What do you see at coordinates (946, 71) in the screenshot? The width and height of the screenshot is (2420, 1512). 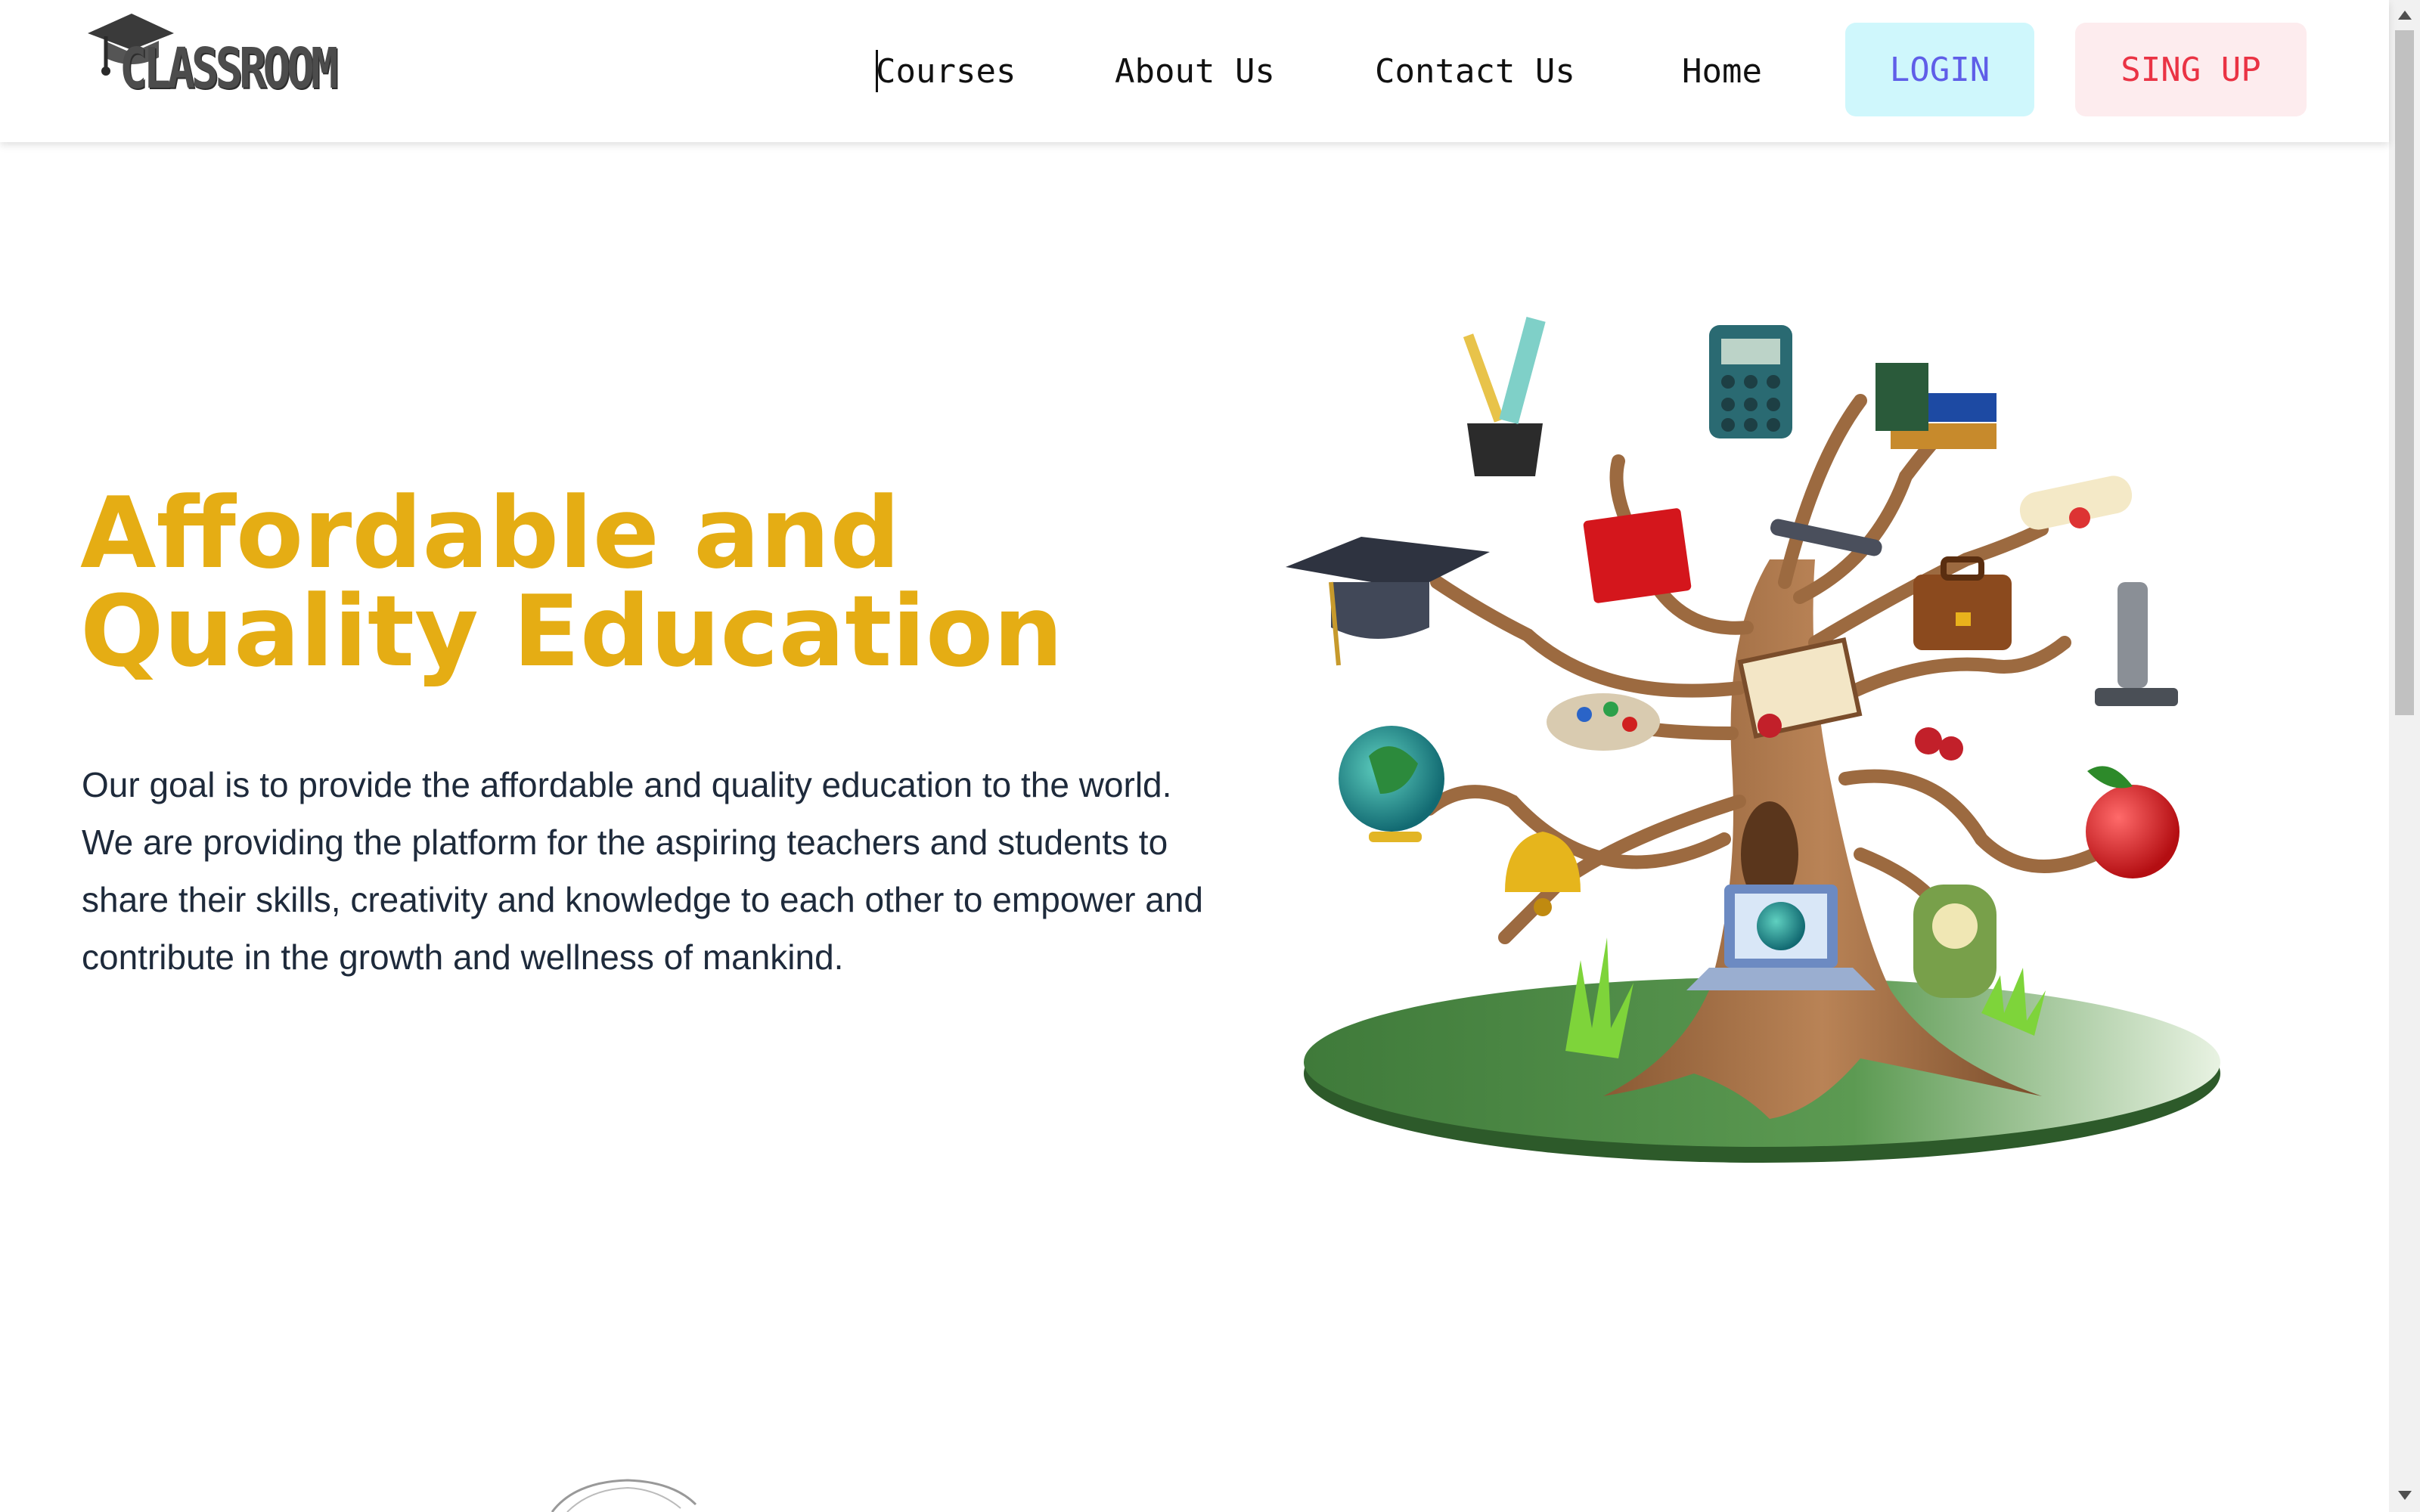 I see `nav-courses-link: Courses` at bounding box center [946, 71].